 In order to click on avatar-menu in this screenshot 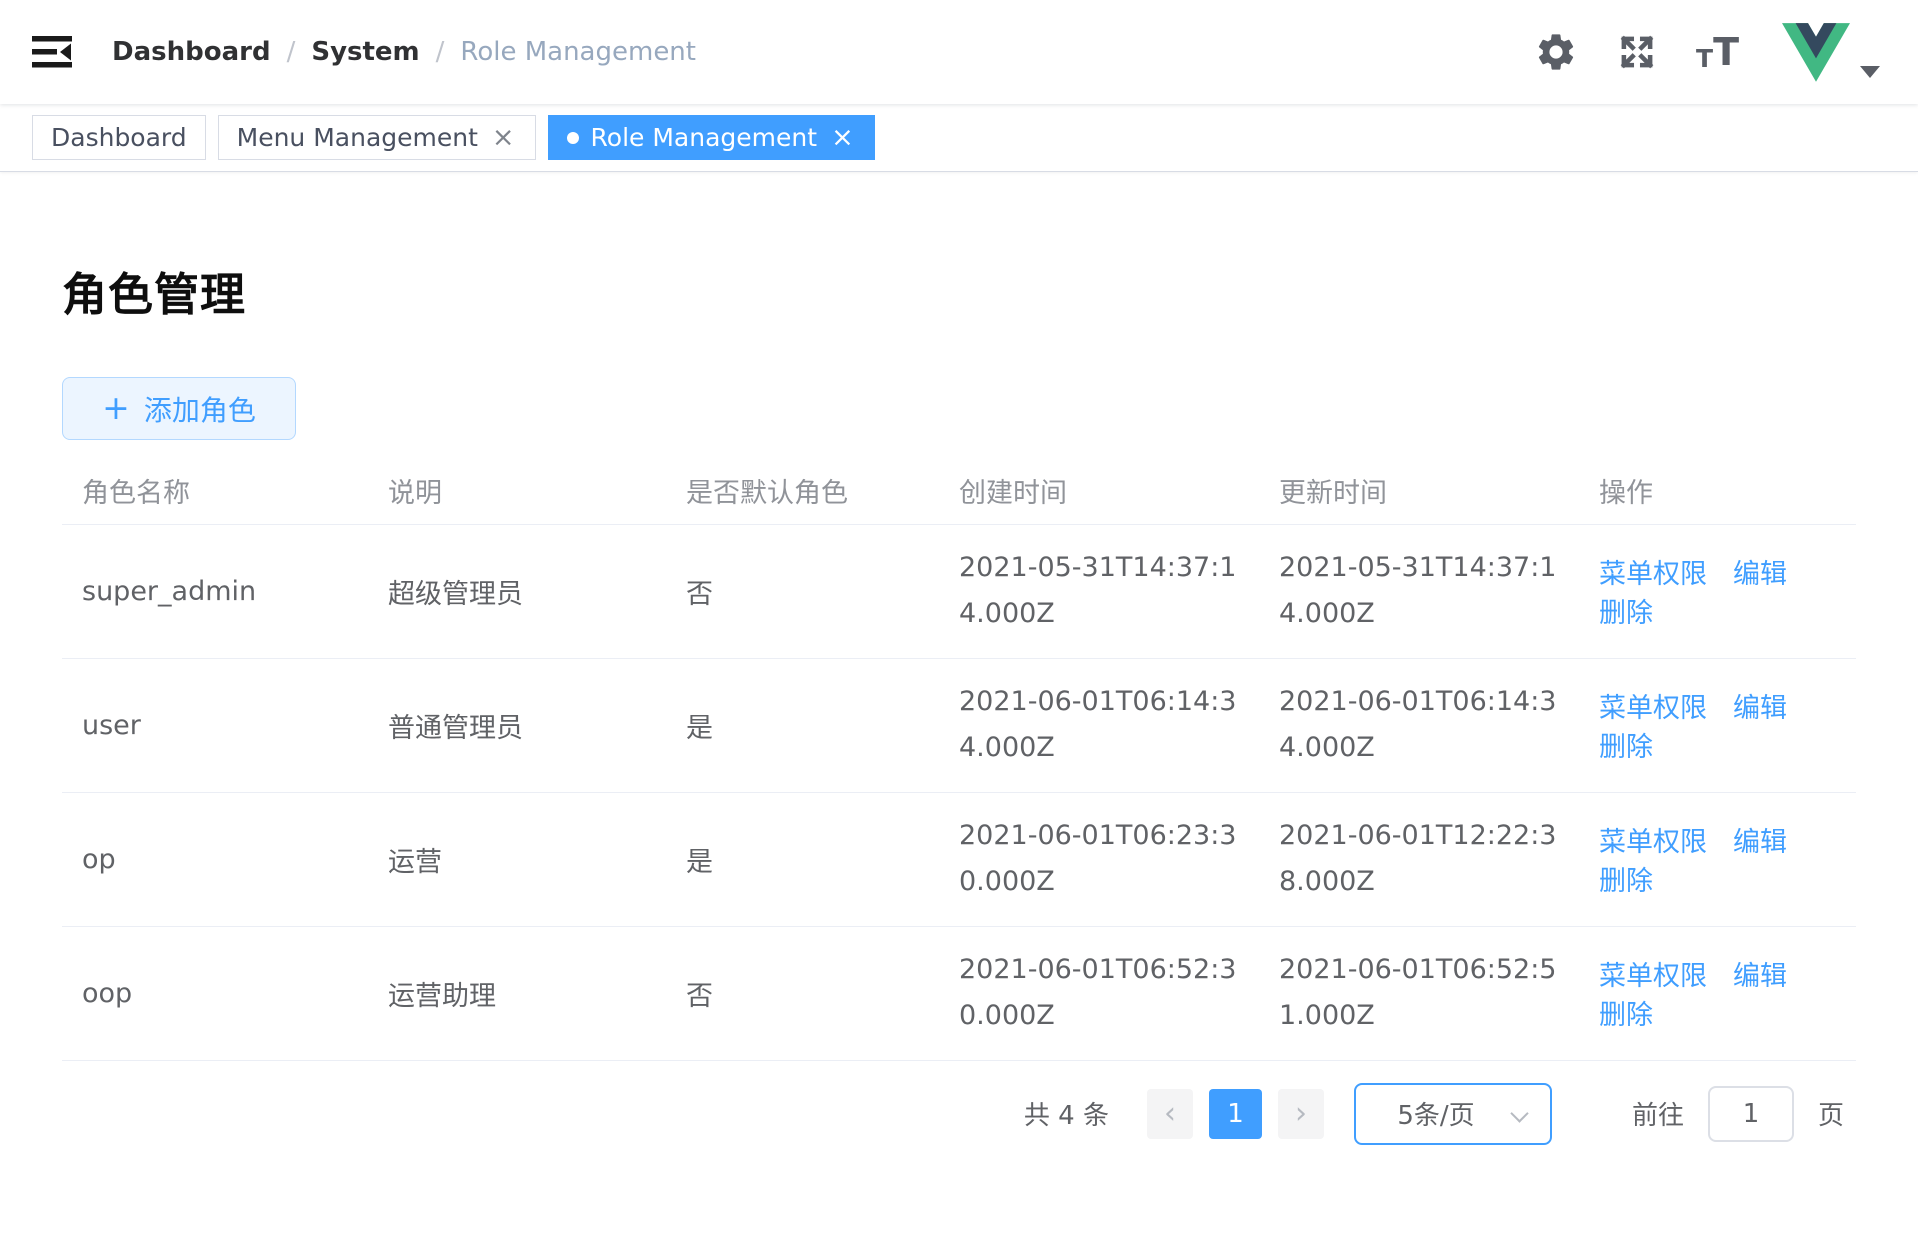, I will do `click(1831, 52)`.